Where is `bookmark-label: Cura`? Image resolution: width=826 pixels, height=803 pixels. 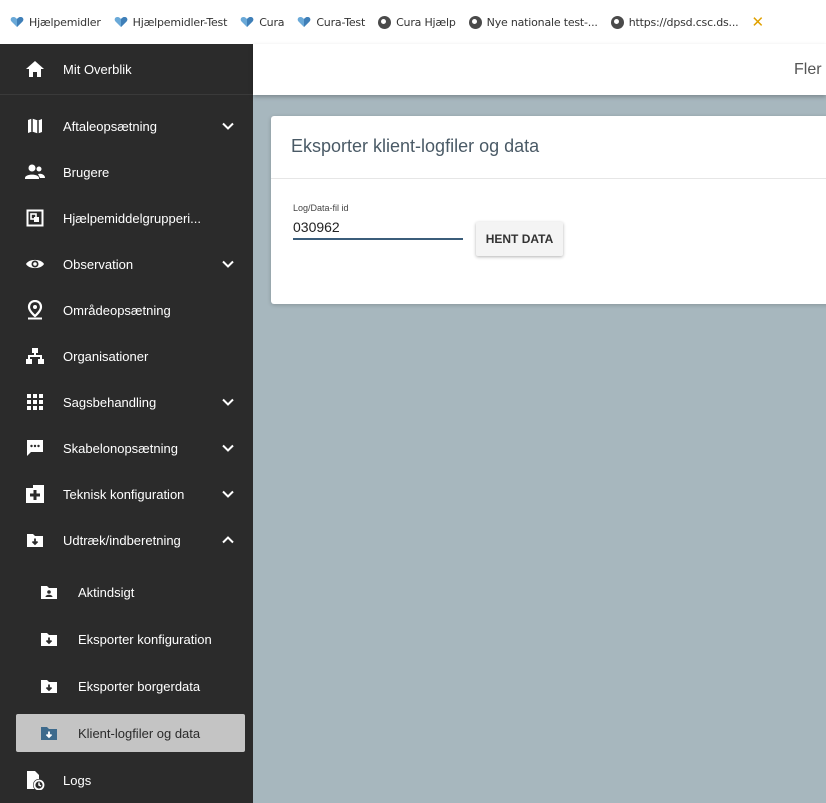 bookmark-label: Cura is located at coordinates (272, 22).